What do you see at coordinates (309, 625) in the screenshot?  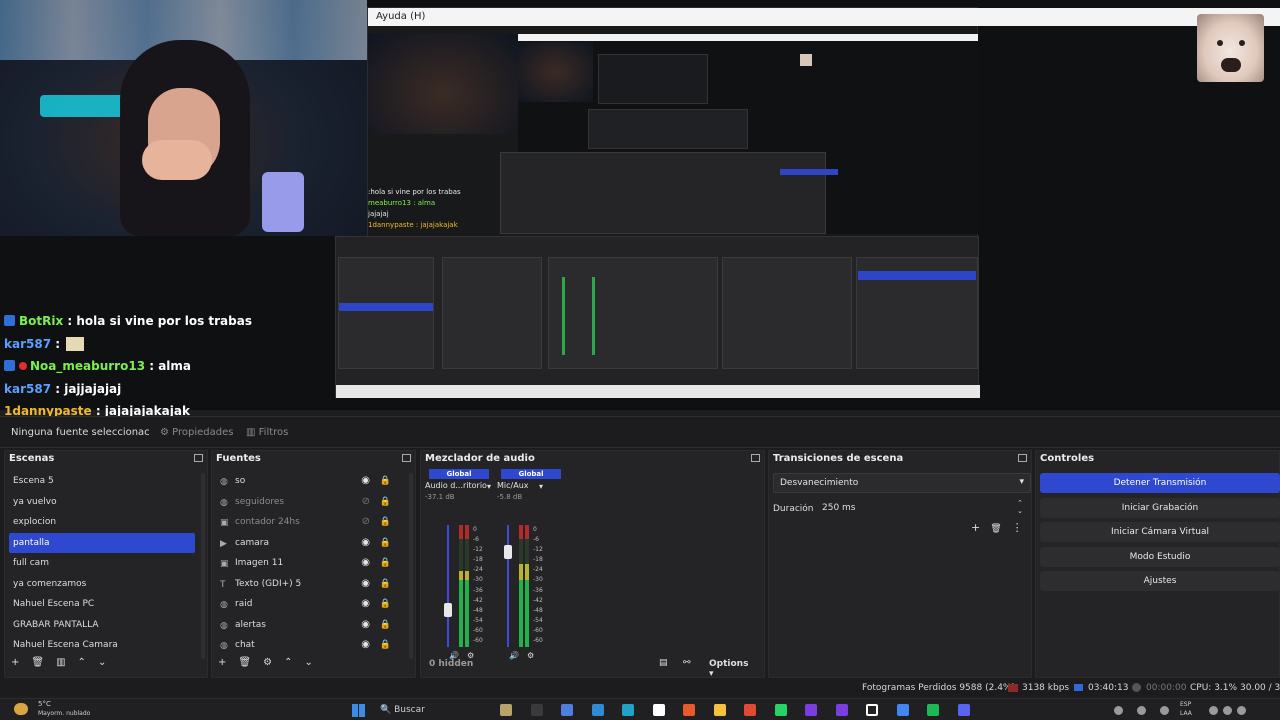 I see `source-item: ◍ alertas ◉ 🔒` at bounding box center [309, 625].